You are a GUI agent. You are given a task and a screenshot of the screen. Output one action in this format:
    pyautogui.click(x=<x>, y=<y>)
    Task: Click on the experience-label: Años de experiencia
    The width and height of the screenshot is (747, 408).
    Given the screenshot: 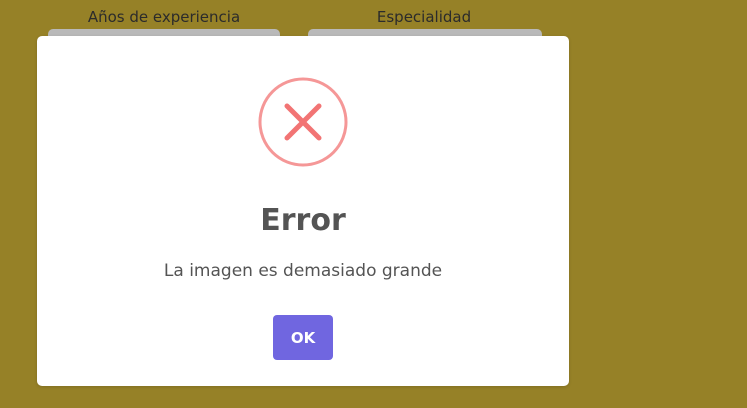 What is the action you would take?
    pyautogui.click(x=164, y=17)
    